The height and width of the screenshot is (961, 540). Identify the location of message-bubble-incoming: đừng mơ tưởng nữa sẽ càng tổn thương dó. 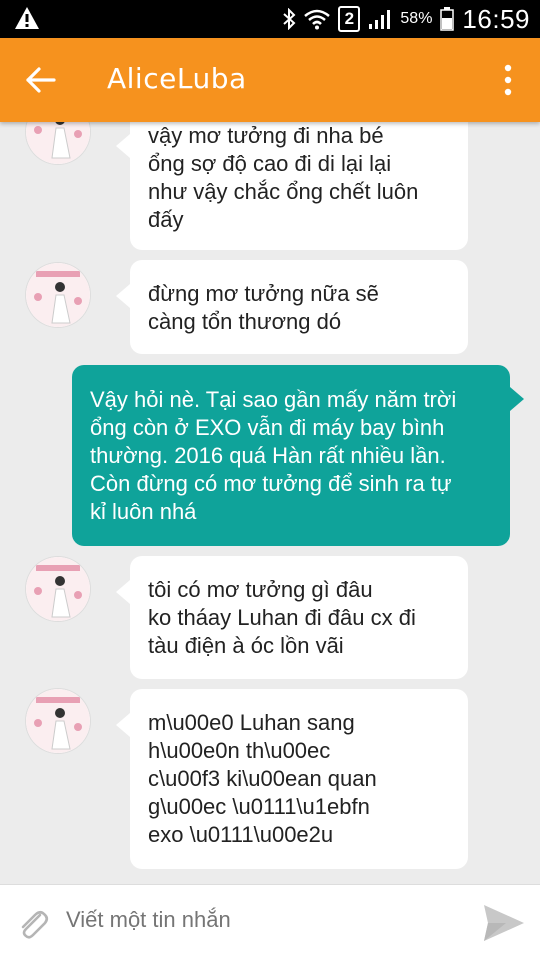
(292, 307).